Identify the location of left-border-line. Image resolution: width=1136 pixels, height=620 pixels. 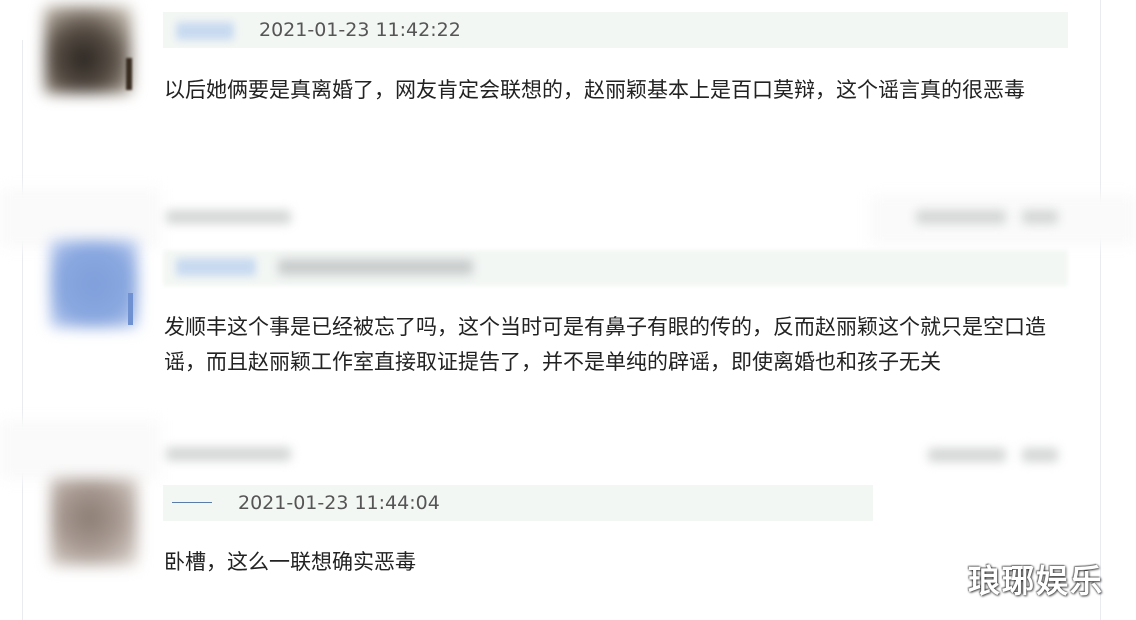
(22, 330).